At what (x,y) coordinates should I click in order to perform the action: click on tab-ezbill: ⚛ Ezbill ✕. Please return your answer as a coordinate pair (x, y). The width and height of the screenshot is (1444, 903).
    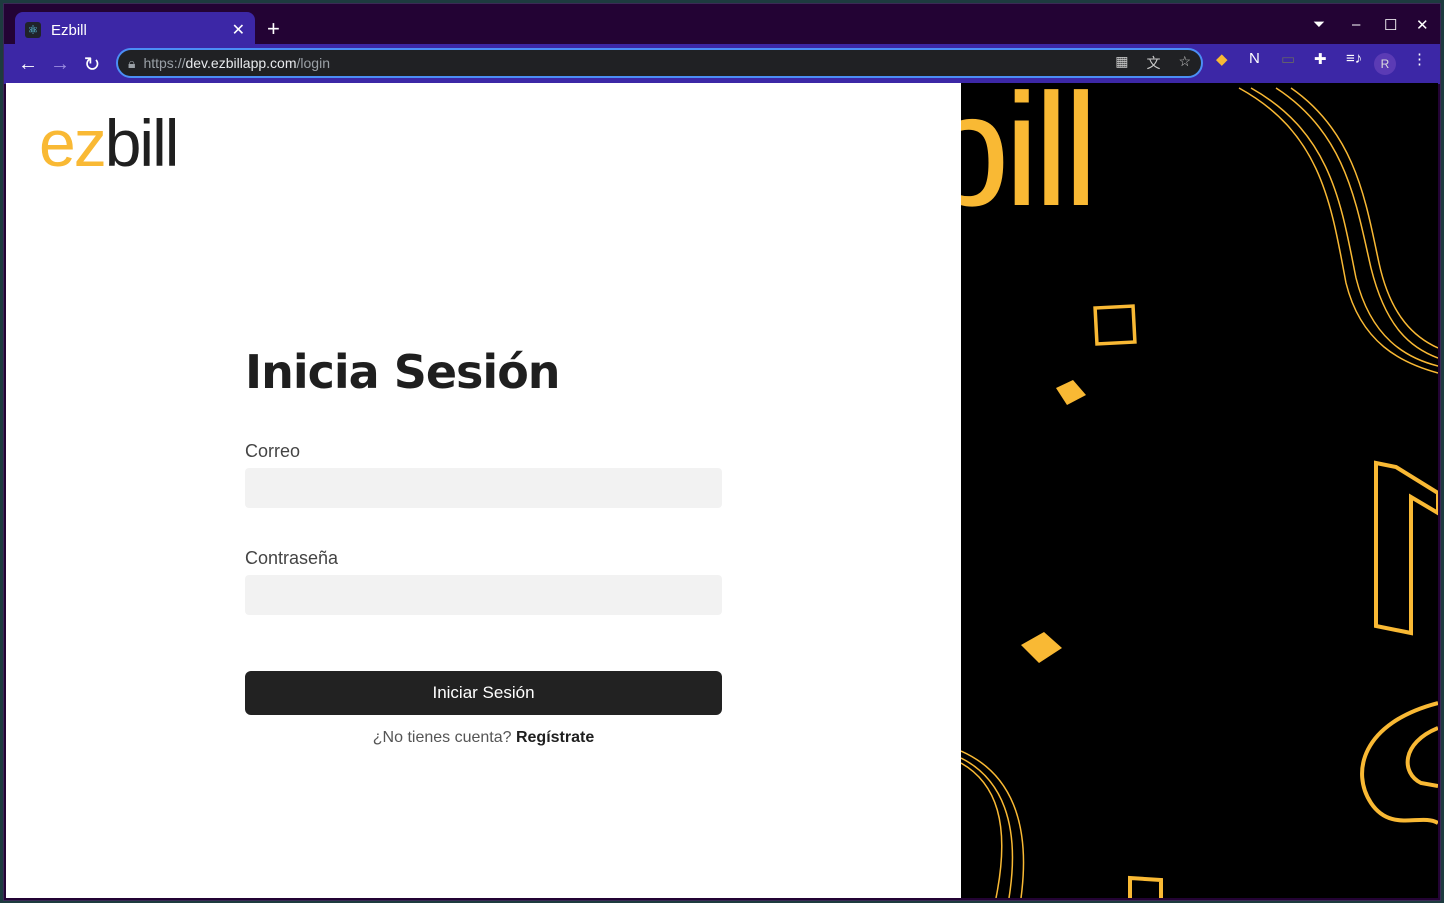
    Looking at the image, I should click on (135, 30).